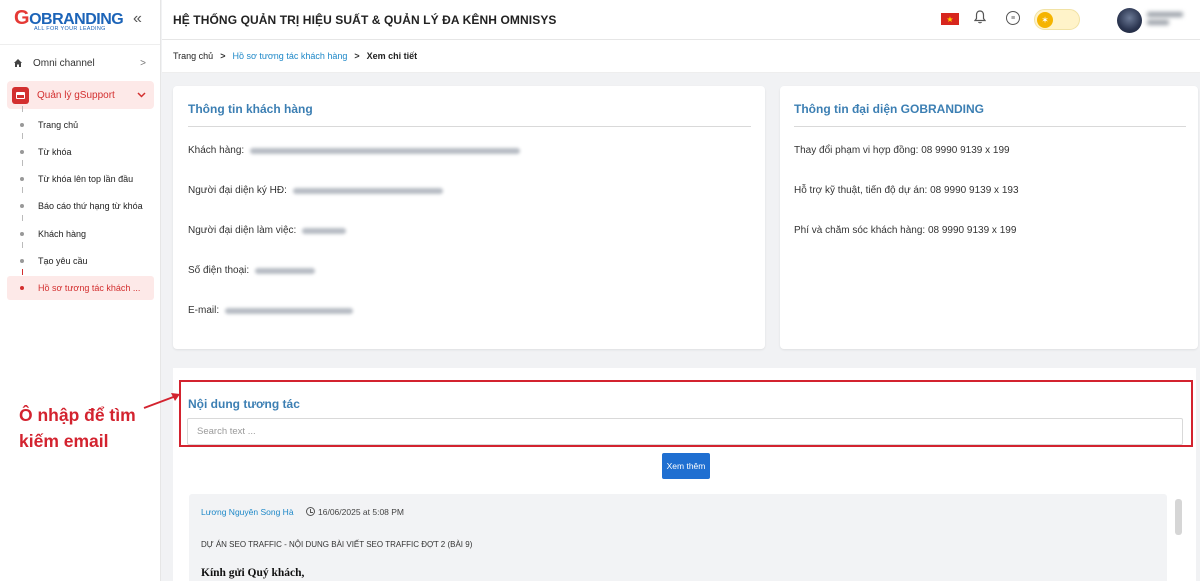 The image size is (1200, 581). What do you see at coordinates (310, 511) in the screenshot?
I see `clock-icon` at bounding box center [310, 511].